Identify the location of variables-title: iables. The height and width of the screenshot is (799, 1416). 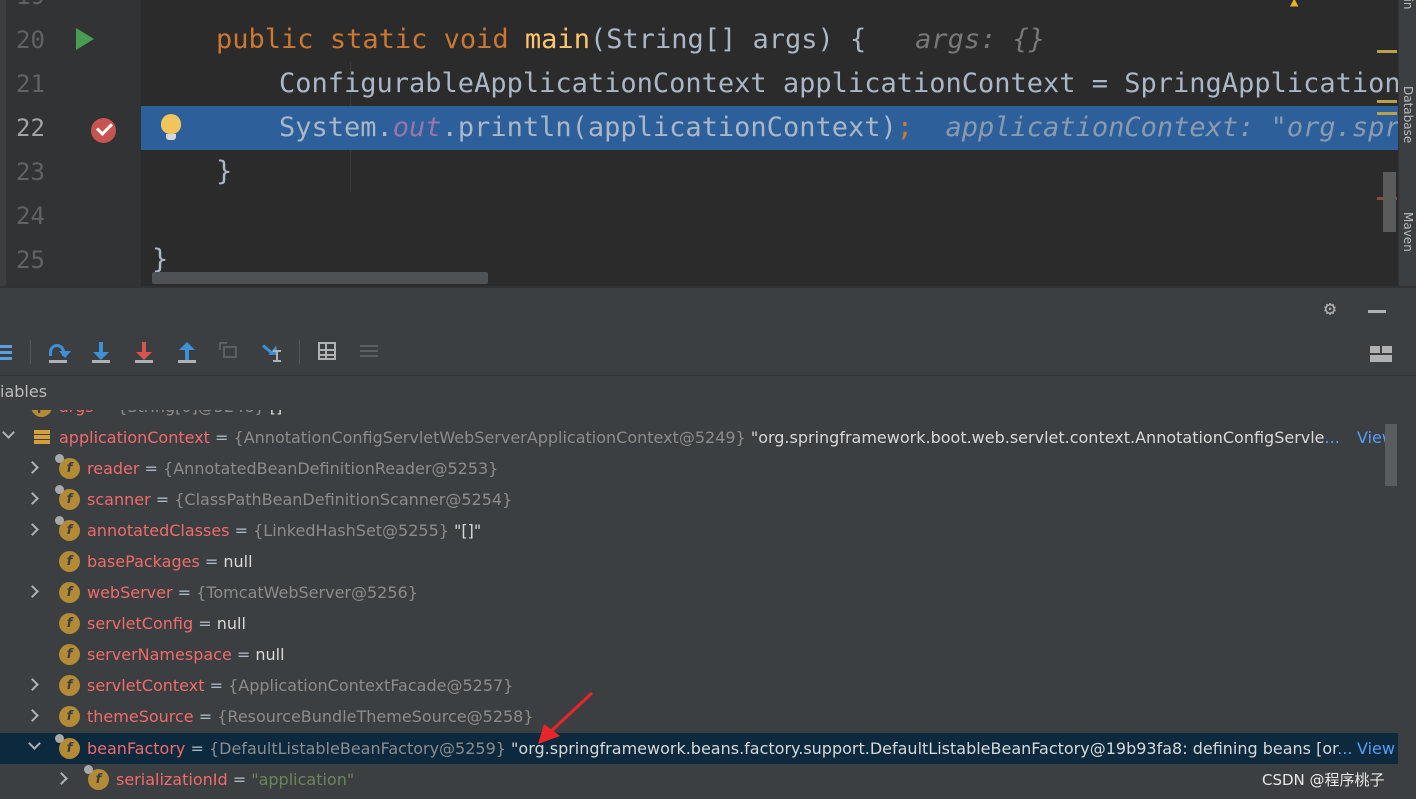
(24, 391).